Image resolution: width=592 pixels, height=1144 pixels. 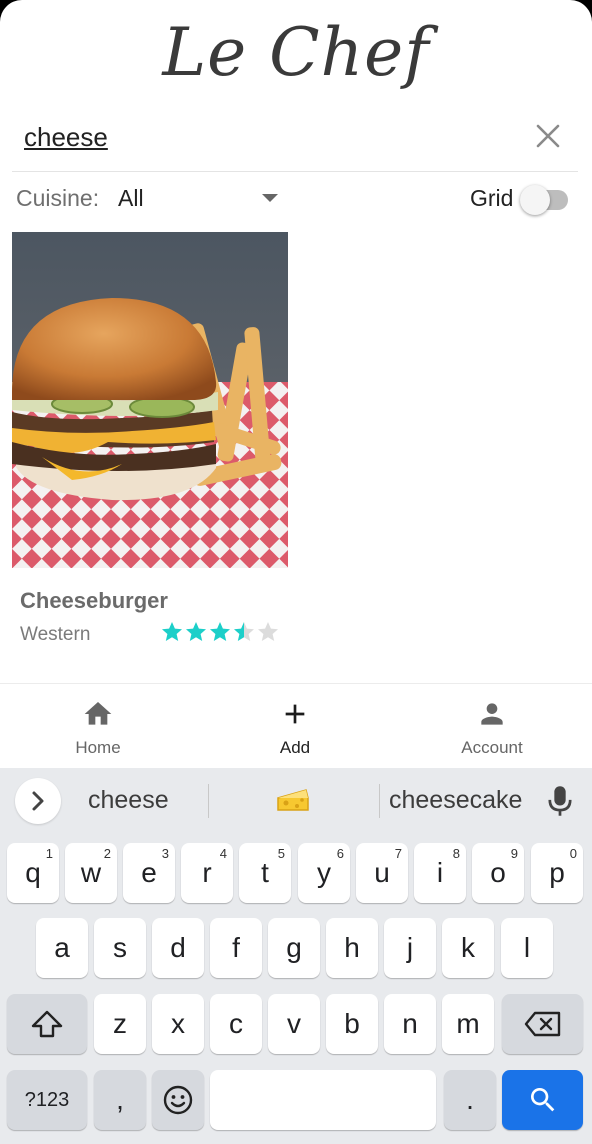 I want to click on home-icon, so click(x=98, y=713).